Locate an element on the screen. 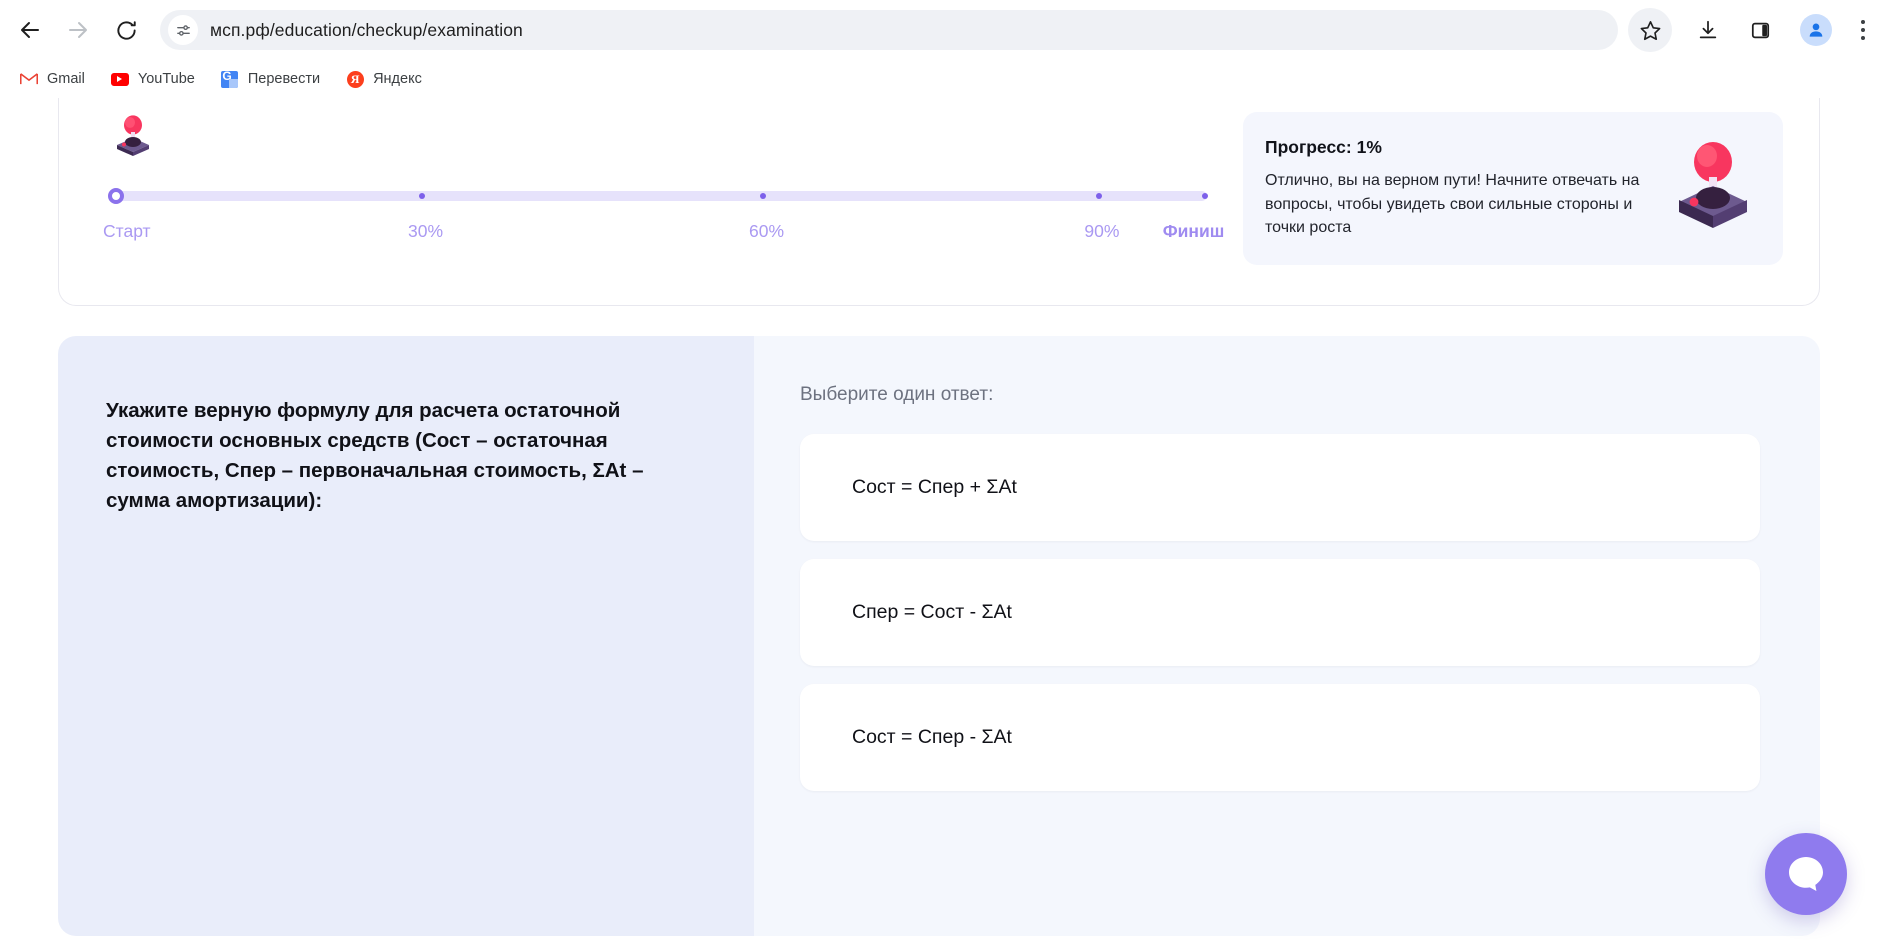  reload-button is located at coordinates (126, 30).